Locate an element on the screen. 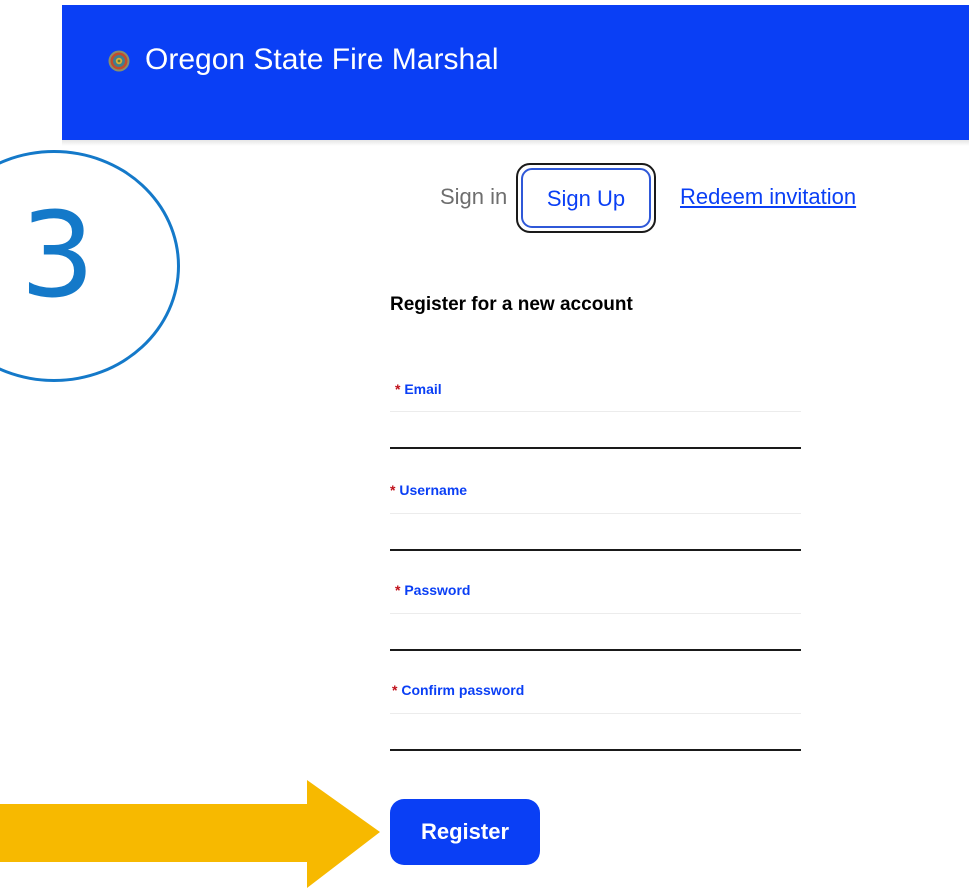 The width and height of the screenshot is (969, 888). confirm-password-label: * Confirm password is located at coordinates (458, 690).